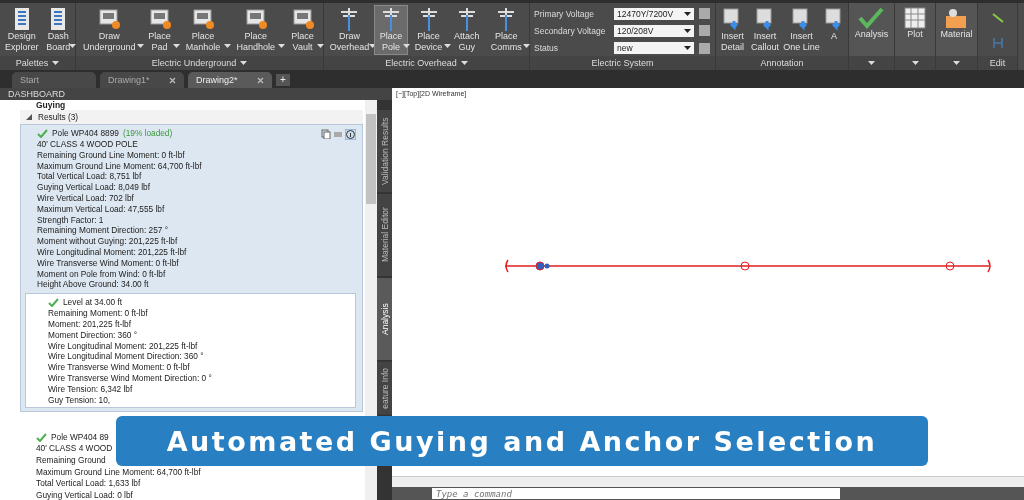 Image resolution: width=1024 pixels, height=500 pixels. What do you see at coordinates (93, 285) in the screenshot?
I see `result-line: Height Above Ground: 34.00 ft` at bounding box center [93, 285].